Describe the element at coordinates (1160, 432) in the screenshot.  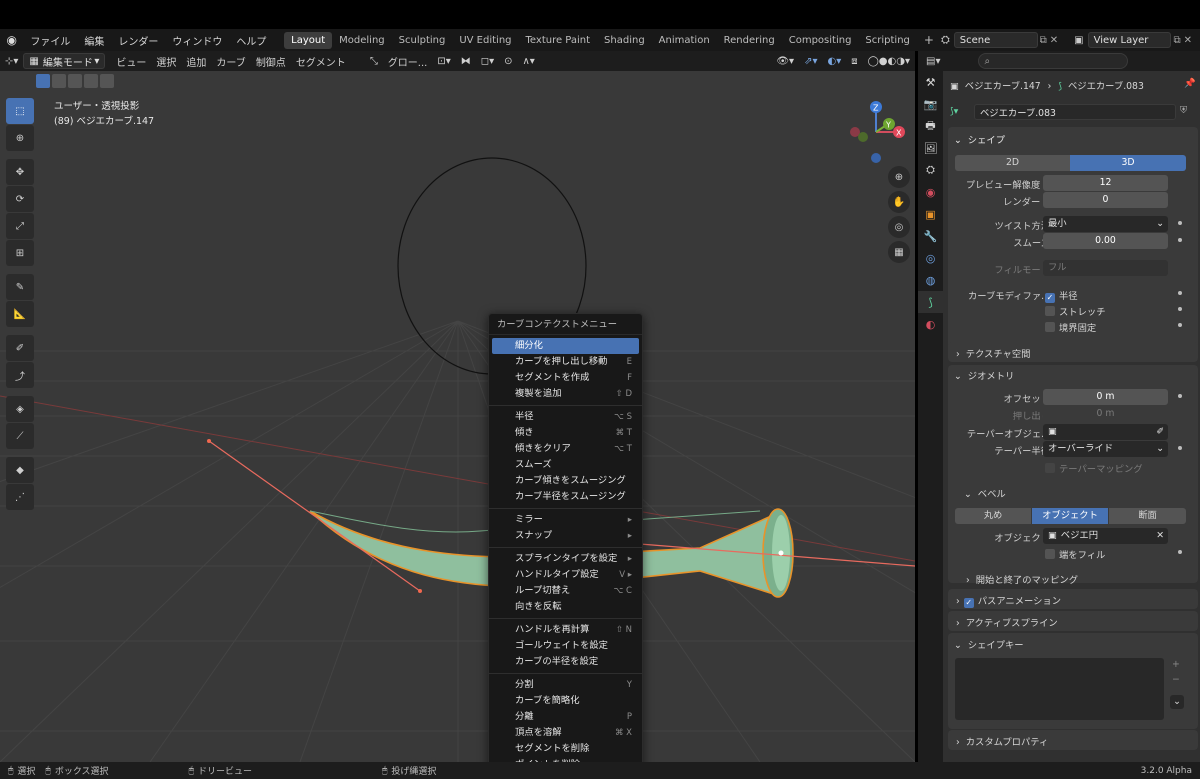
I see `eyedropper-icon: ✐` at that location.